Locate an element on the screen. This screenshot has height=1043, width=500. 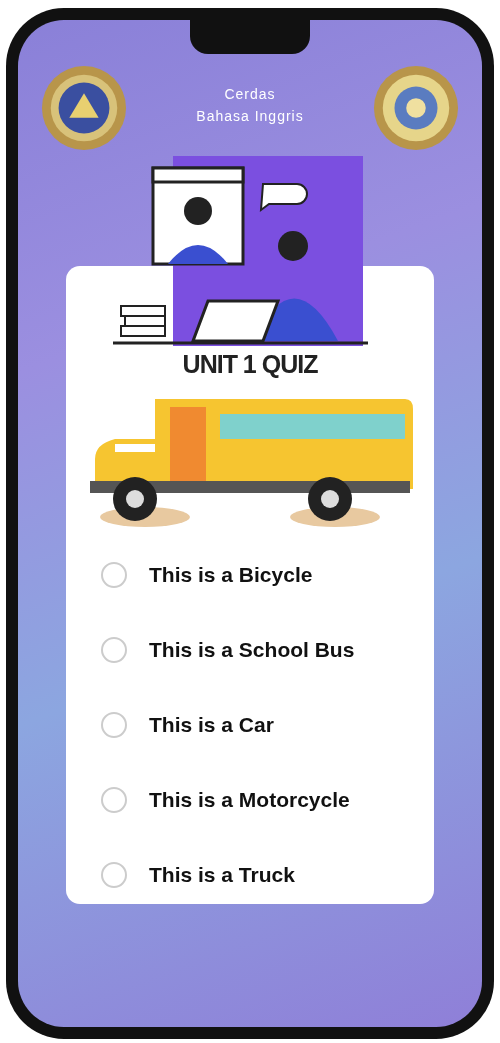
app-title: Cerdas is located at coordinates (250, 94).